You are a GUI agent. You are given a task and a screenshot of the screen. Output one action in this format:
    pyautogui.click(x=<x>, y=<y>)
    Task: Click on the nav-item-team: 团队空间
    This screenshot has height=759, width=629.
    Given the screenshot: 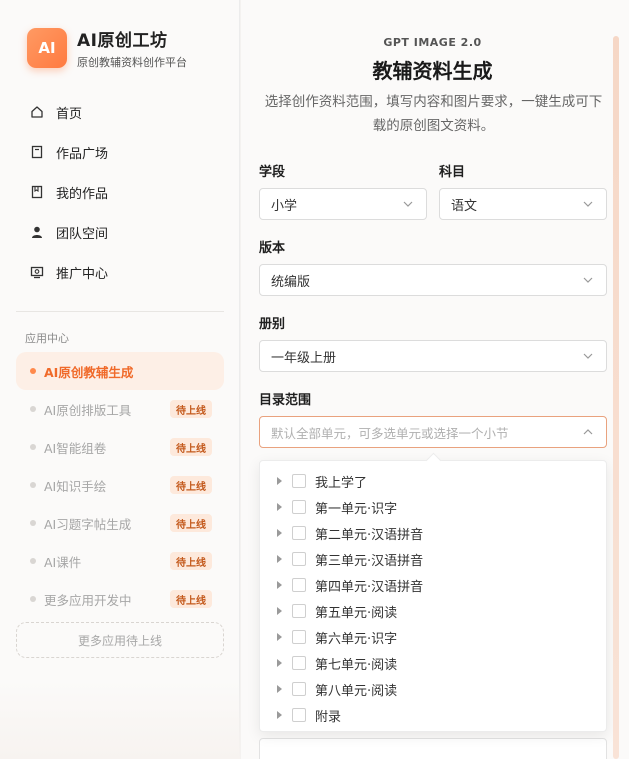 What is the action you would take?
    pyautogui.click(x=120, y=232)
    